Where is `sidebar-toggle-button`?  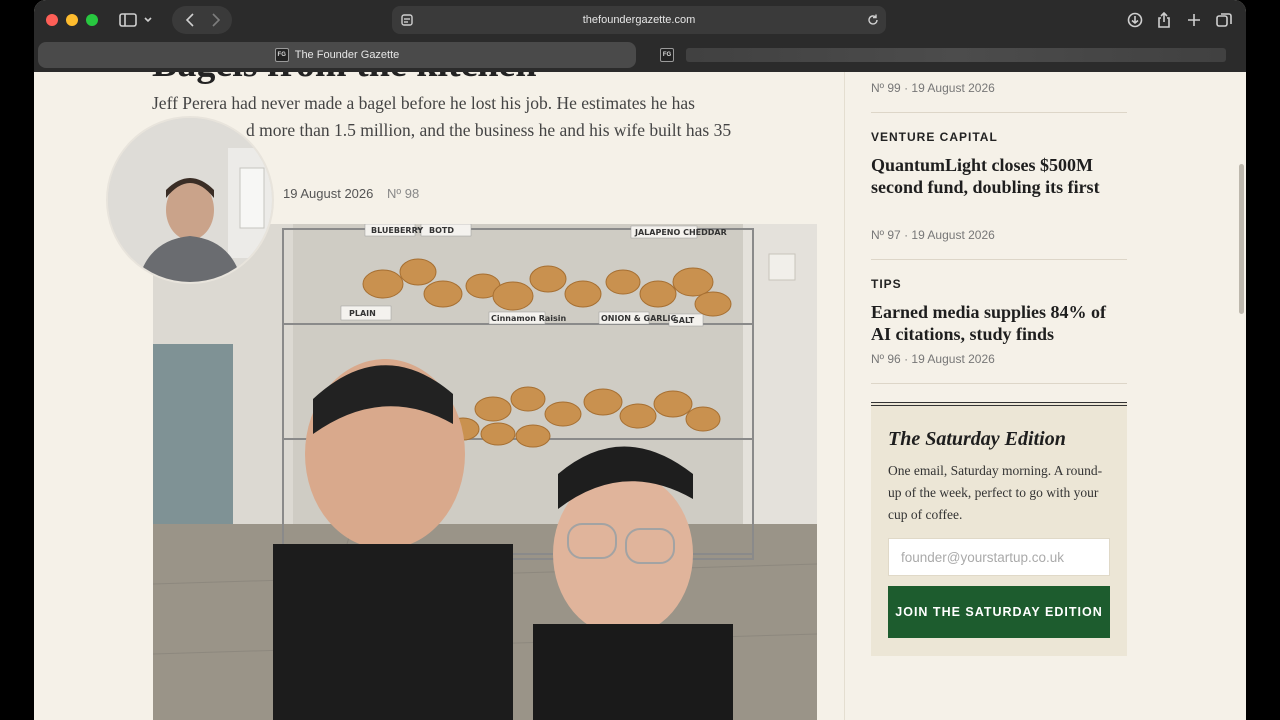 sidebar-toggle-button is located at coordinates (136, 20).